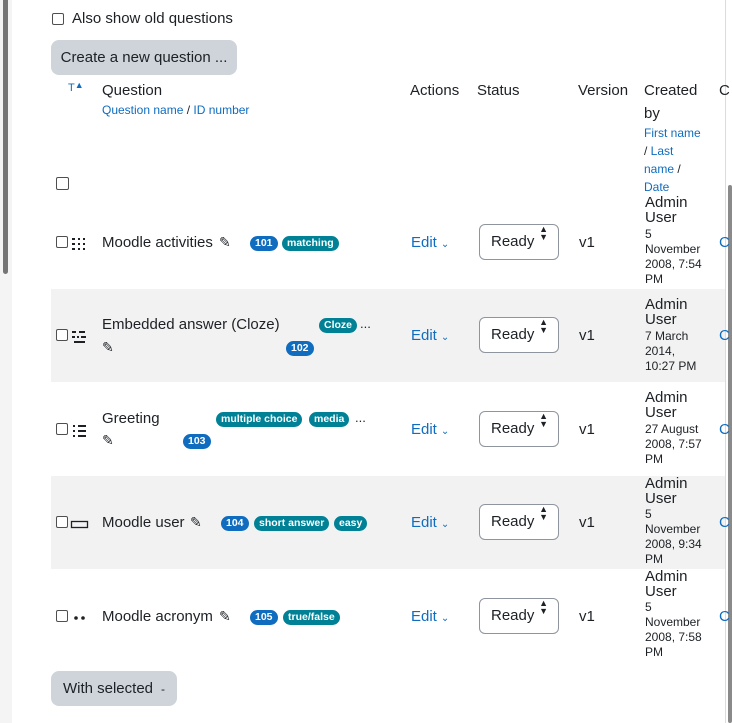 The height and width of the screenshot is (723, 732). Describe the element at coordinates (114, 688) in the screenshot. I see `with-selected-button: With selected -` at that location.